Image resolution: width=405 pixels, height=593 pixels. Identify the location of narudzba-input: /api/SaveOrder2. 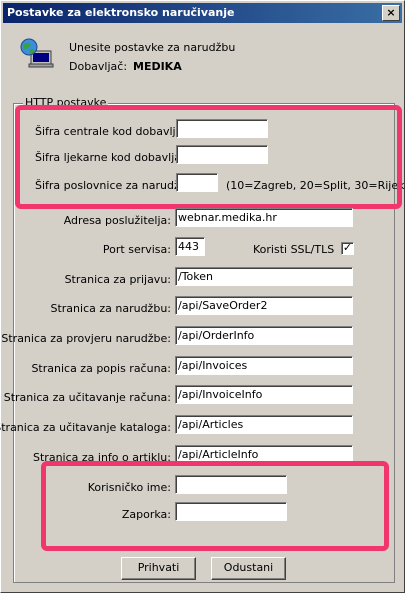
(264, 305).